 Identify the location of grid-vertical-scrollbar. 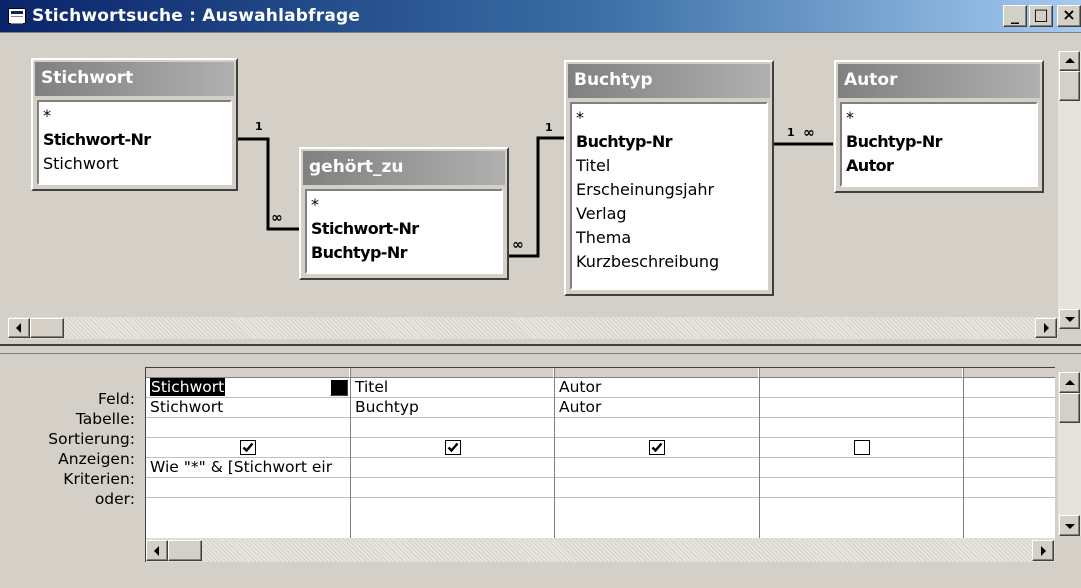
(1069, 454).